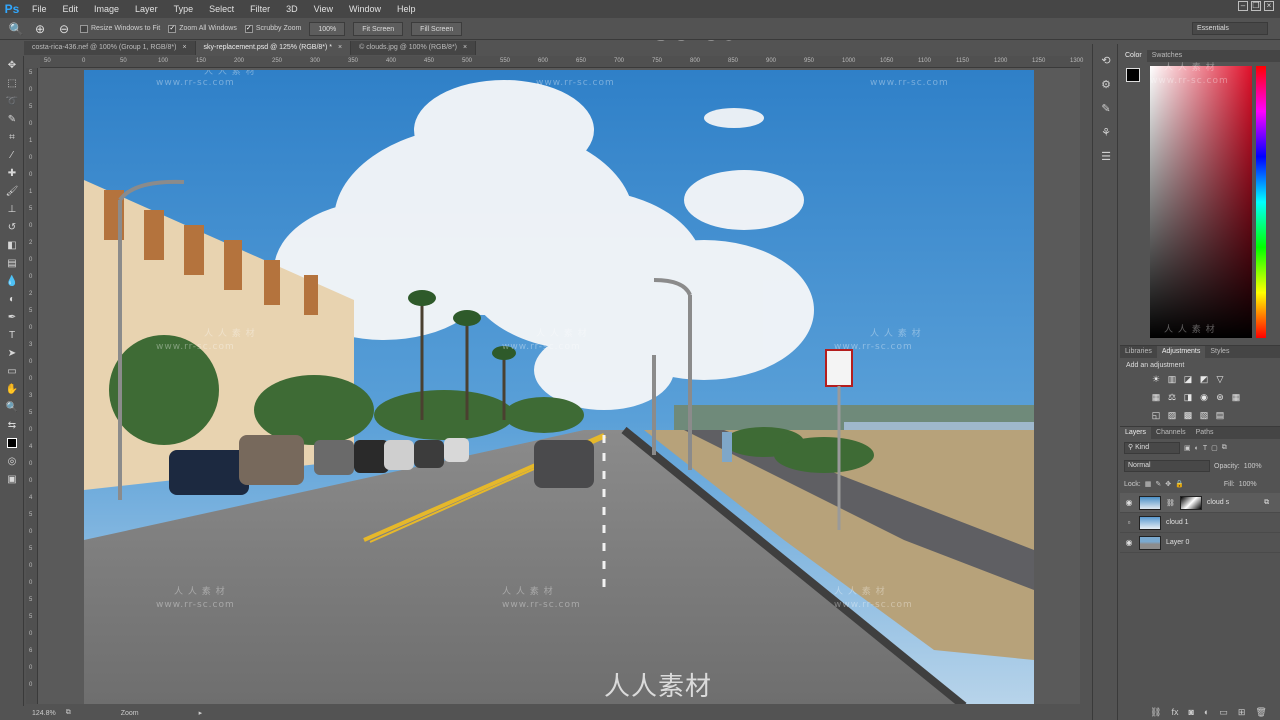  I want to click on menu-item-window: Window, so click(365, 9).